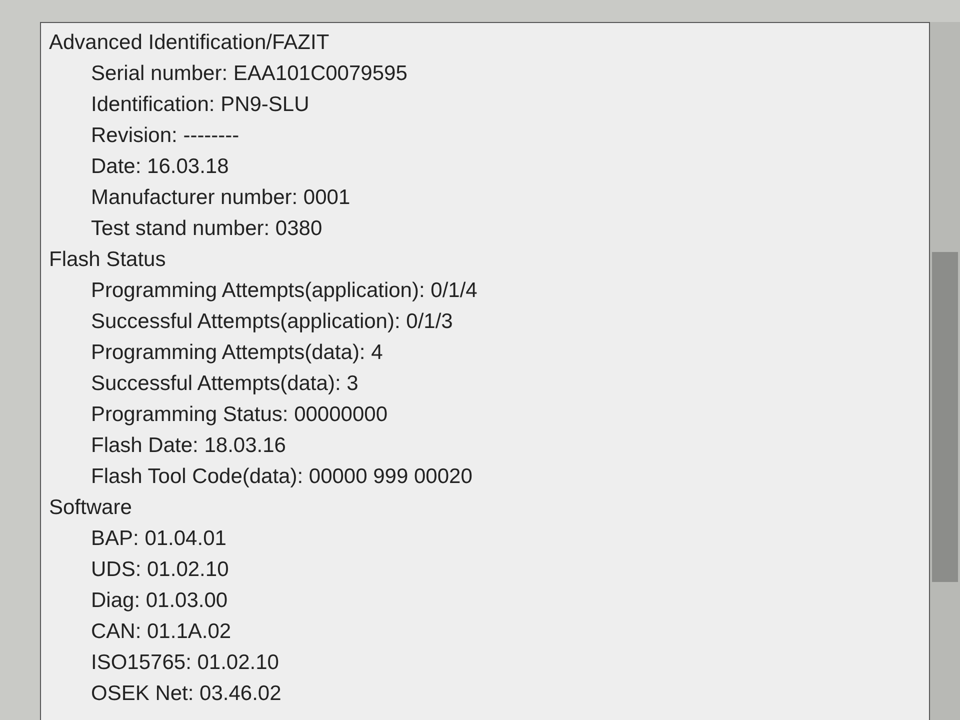  Describe the element at coordinates (158, 539) in the screenshot. I see `tree-item-label: BAP: 01.04.01` at that location.